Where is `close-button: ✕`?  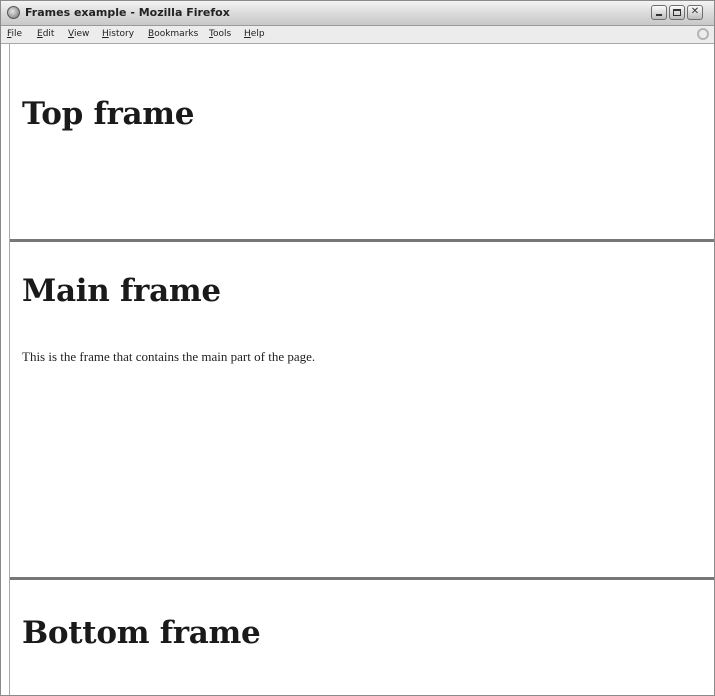 close-button: ✕ is located at coordinates (695, 12).